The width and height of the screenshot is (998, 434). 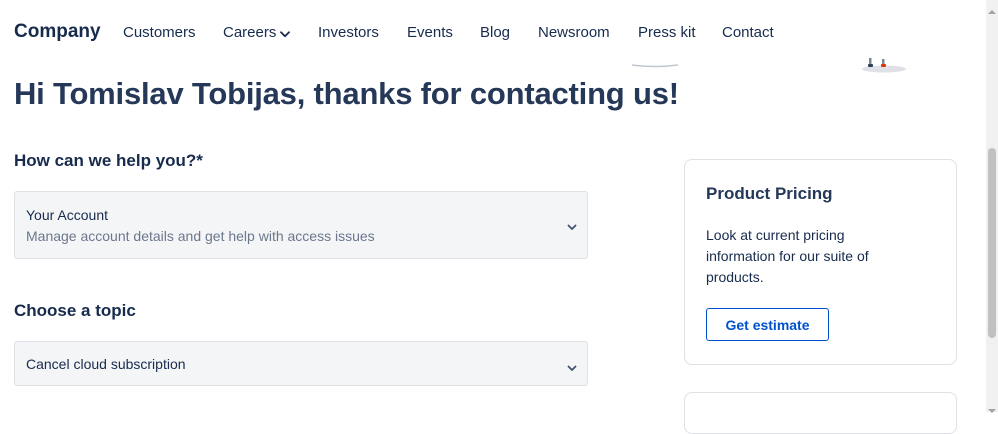 I want to click on nav-item-careers-label: Careers, so click(x=250, y=32).